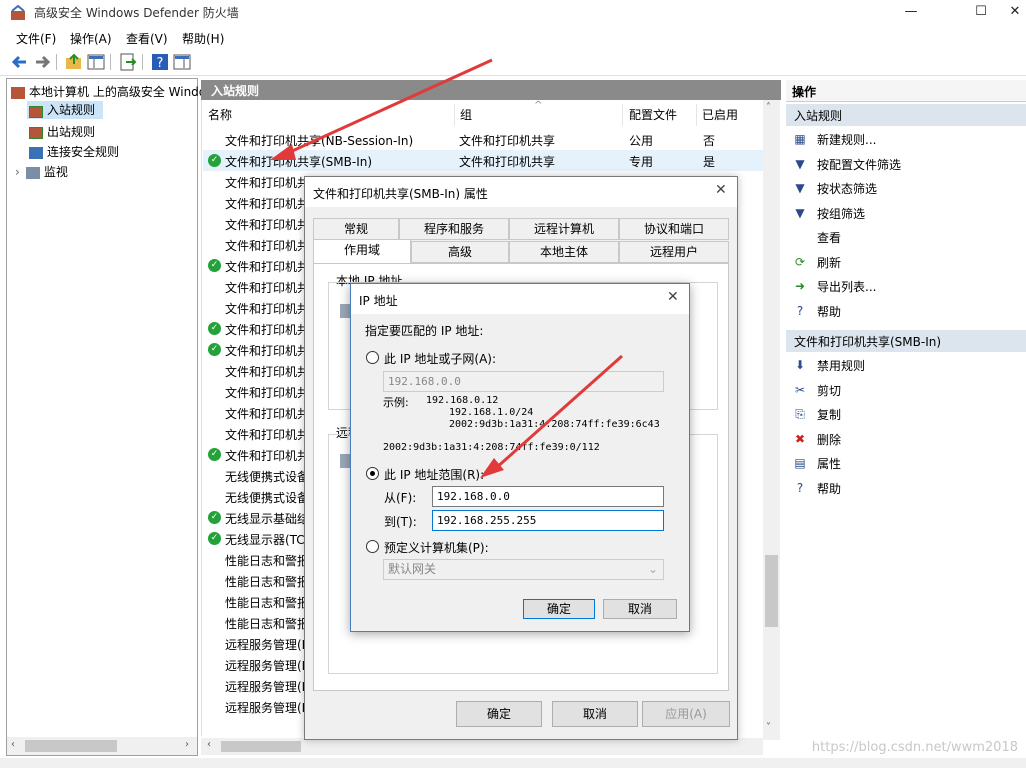 The height and width of the screenshot is (768, 1026). Describe the element at coordinates (362, 251) in the screenshot. I see `tab-scope: 作用域` at that location.